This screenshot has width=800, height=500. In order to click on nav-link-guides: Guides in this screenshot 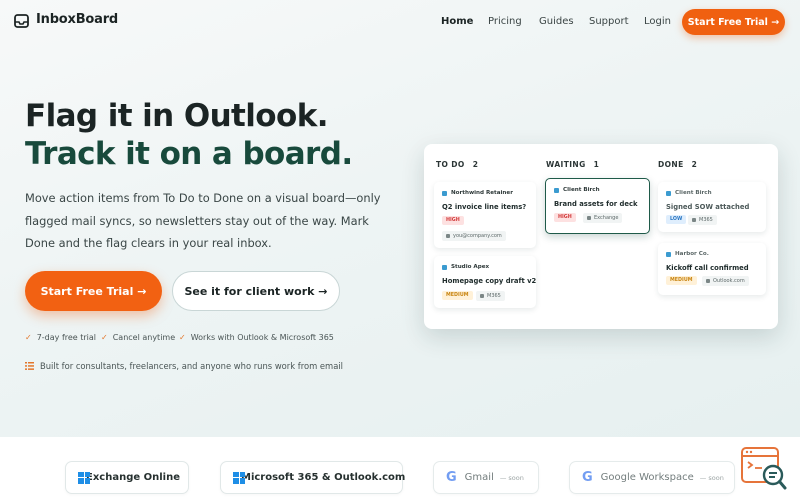, I will do `click(556, 21)`.